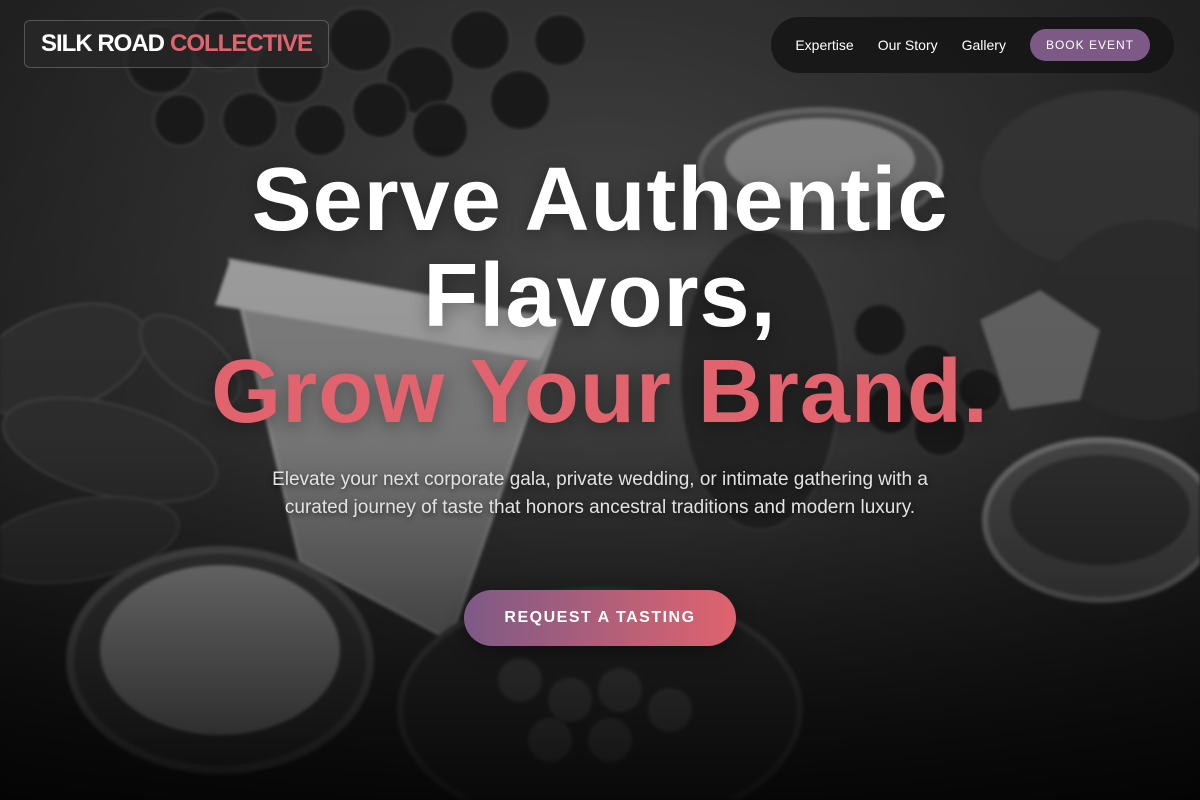 This screenshot has height=800, width=1200. I want to click on headline-line-2: Flavors,, so click(600, 296).